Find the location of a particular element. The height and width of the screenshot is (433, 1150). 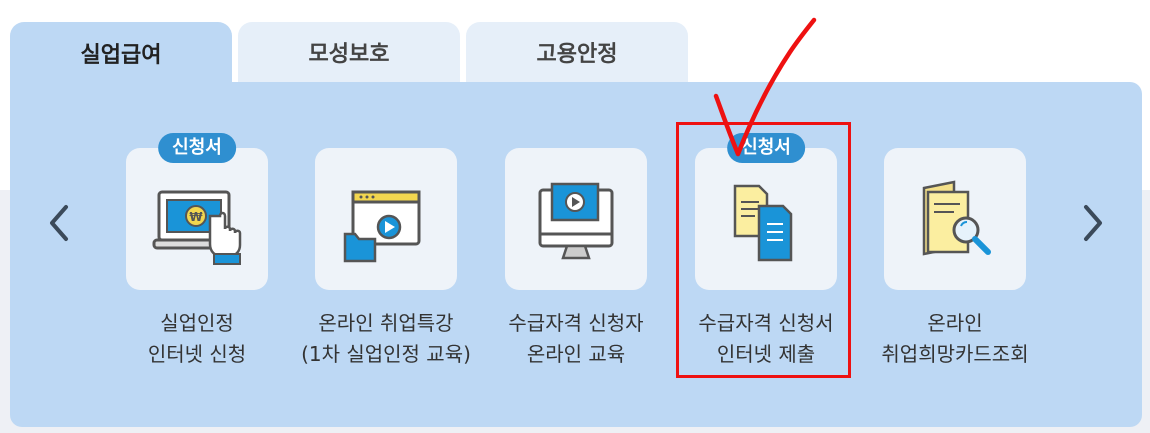

highlight-box is located at coordinates (763, 250).